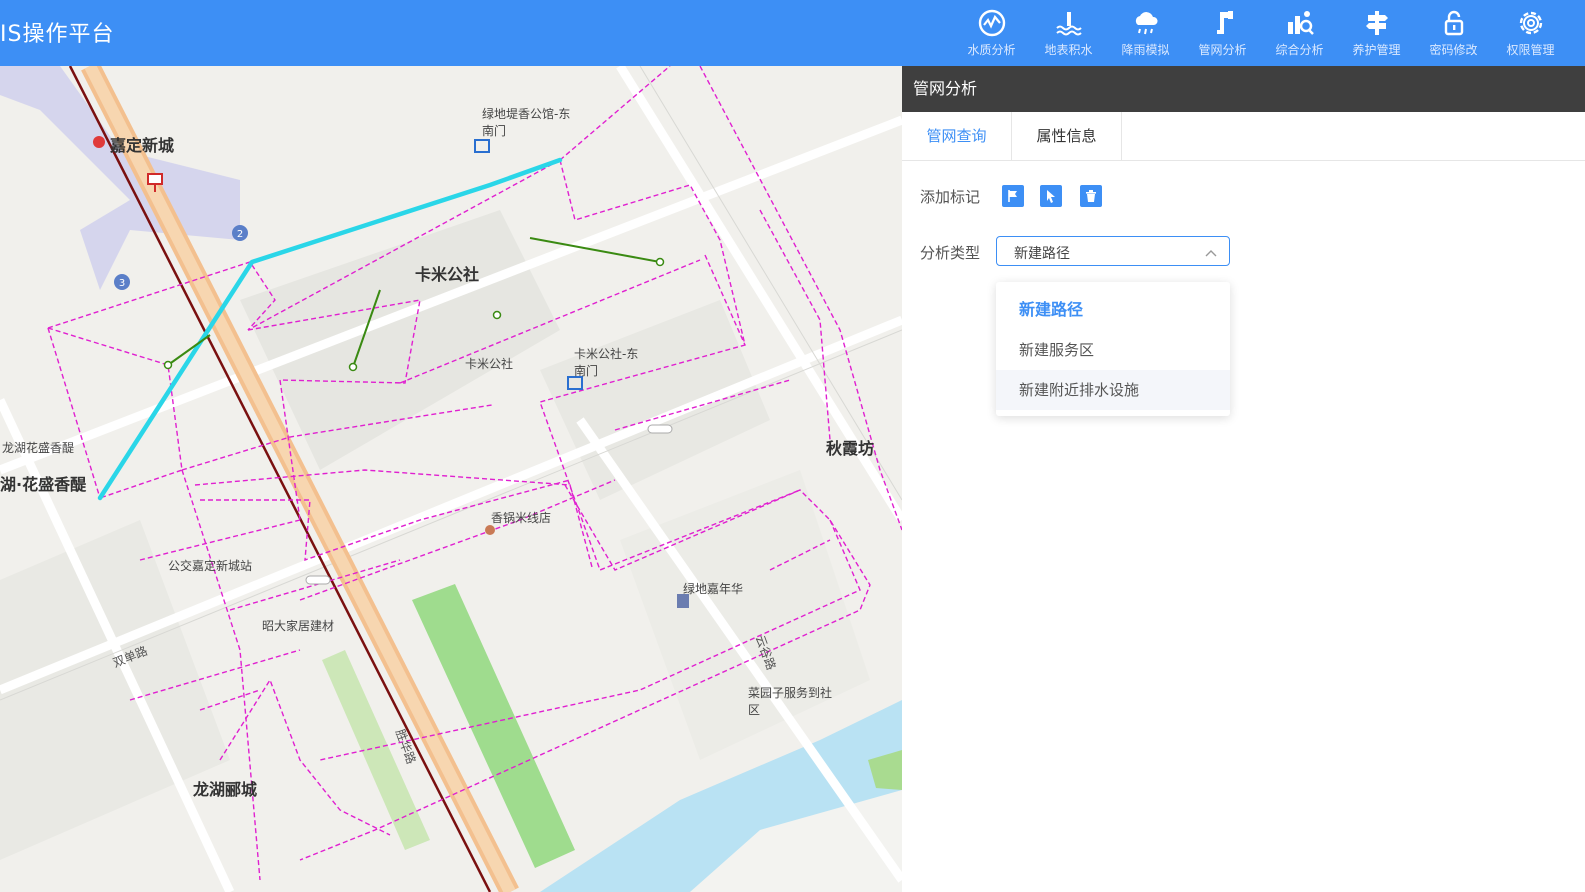  I want to click on pointer-icon, so click(1051, 196).